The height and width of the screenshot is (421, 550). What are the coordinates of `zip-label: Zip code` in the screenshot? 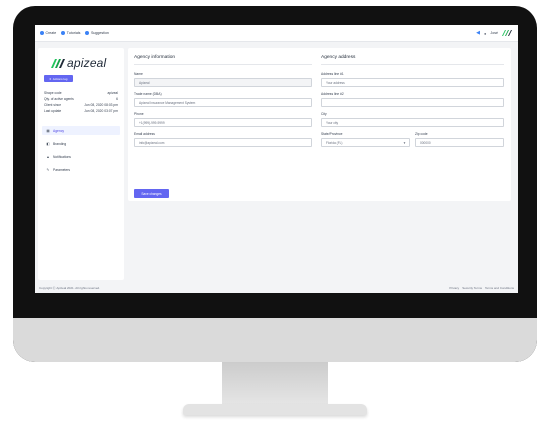 It's located at (421, 134).